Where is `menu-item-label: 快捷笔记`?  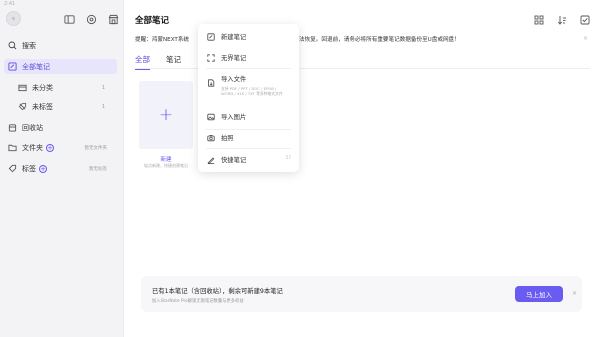
menu-item-label: 快捷笔记 is located at coordinates (234, 160).